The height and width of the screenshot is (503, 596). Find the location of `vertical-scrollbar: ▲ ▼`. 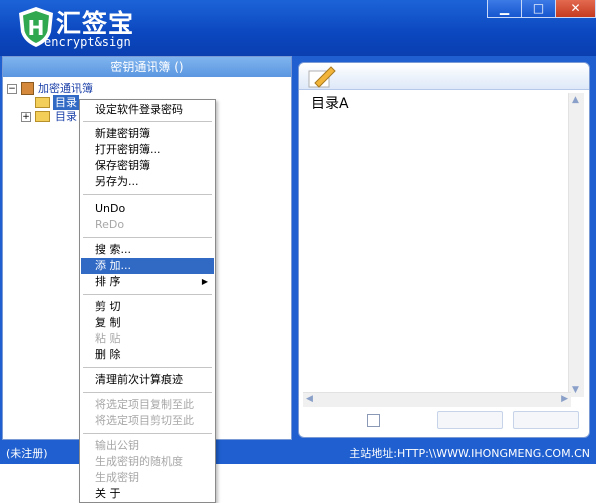

vertical-scrollbar: ▲ ▼ is located at coordinates (576, 245).